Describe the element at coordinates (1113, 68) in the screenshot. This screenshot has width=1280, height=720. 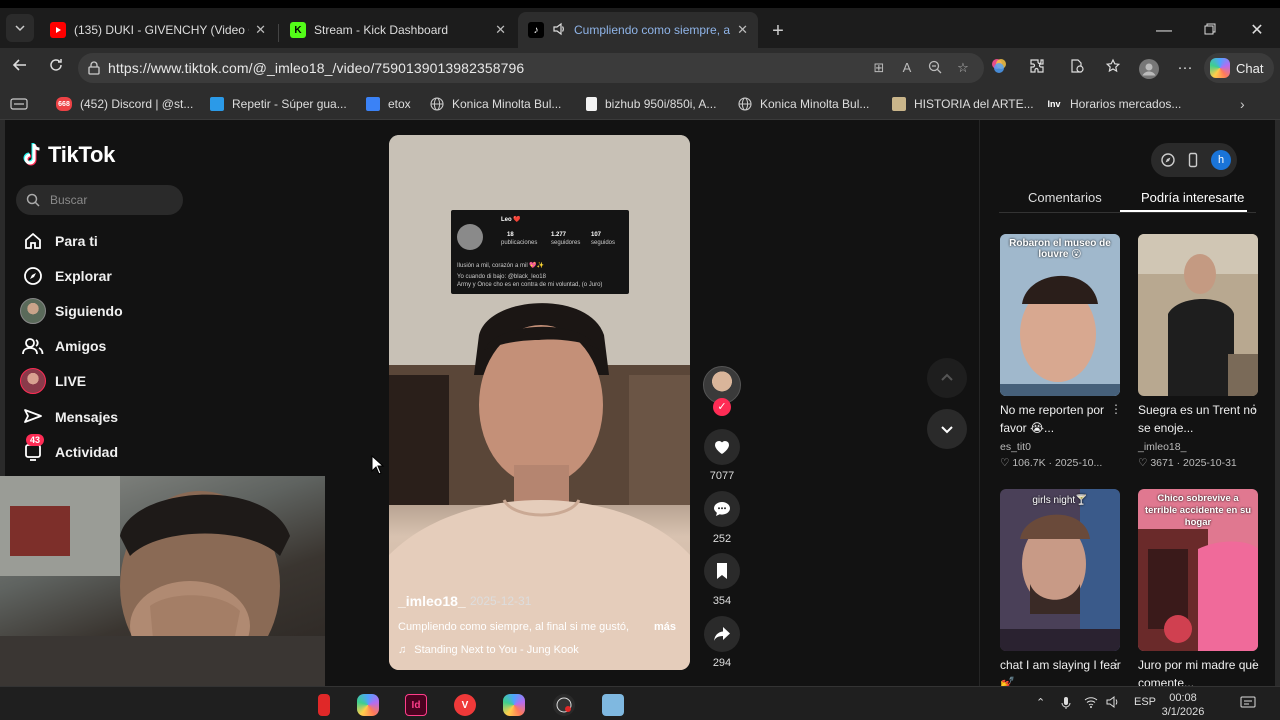
I see `favorites-icon` at that location.